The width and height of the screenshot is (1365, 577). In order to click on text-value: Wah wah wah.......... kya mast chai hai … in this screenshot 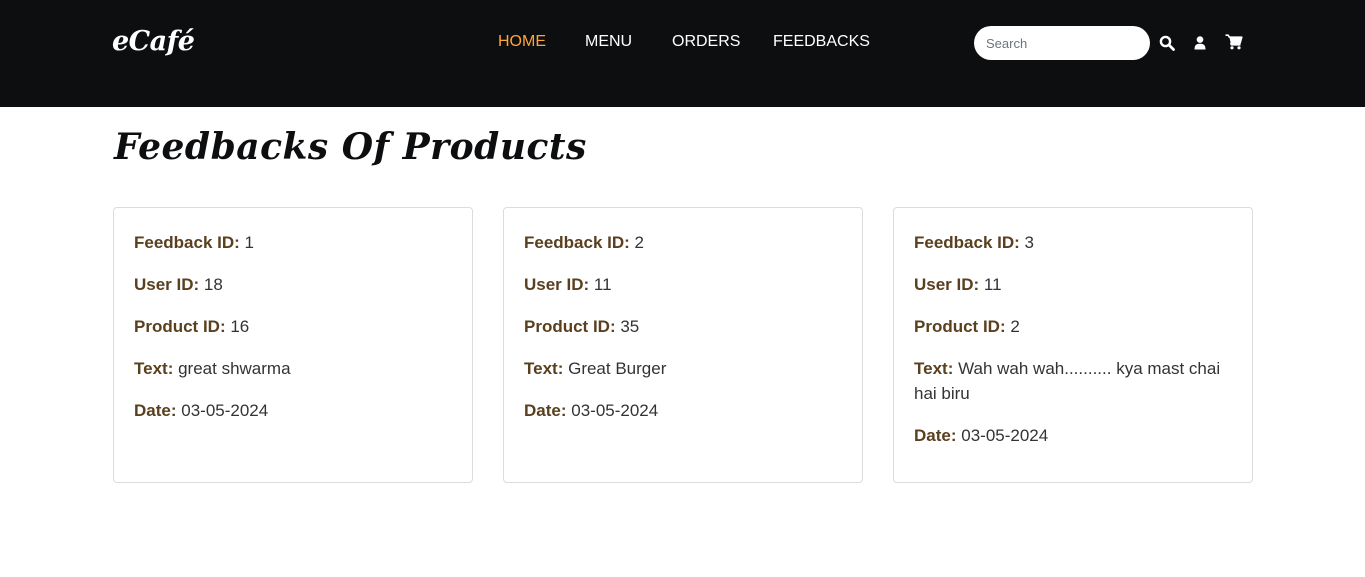, I will do `click(1067, 381)`.